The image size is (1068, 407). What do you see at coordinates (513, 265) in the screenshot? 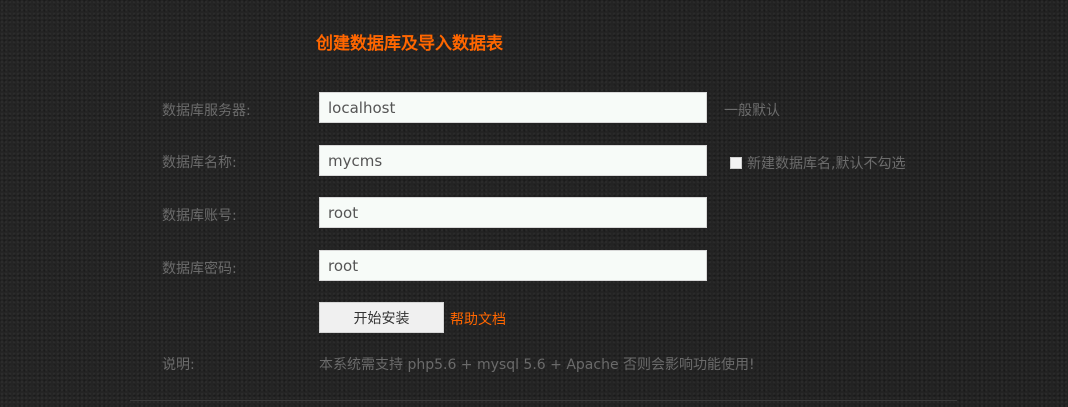
I see `db-password-input` at bounding box center [513, 265].